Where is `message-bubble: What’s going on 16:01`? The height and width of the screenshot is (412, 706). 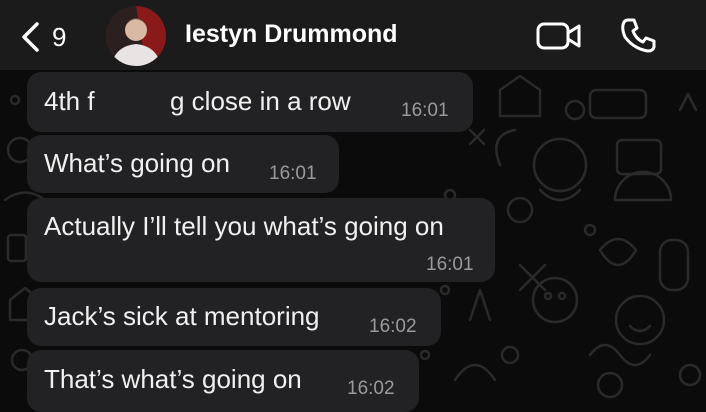 message-bubble: What’s going on 16:01 is located at coordinates (183, 164).